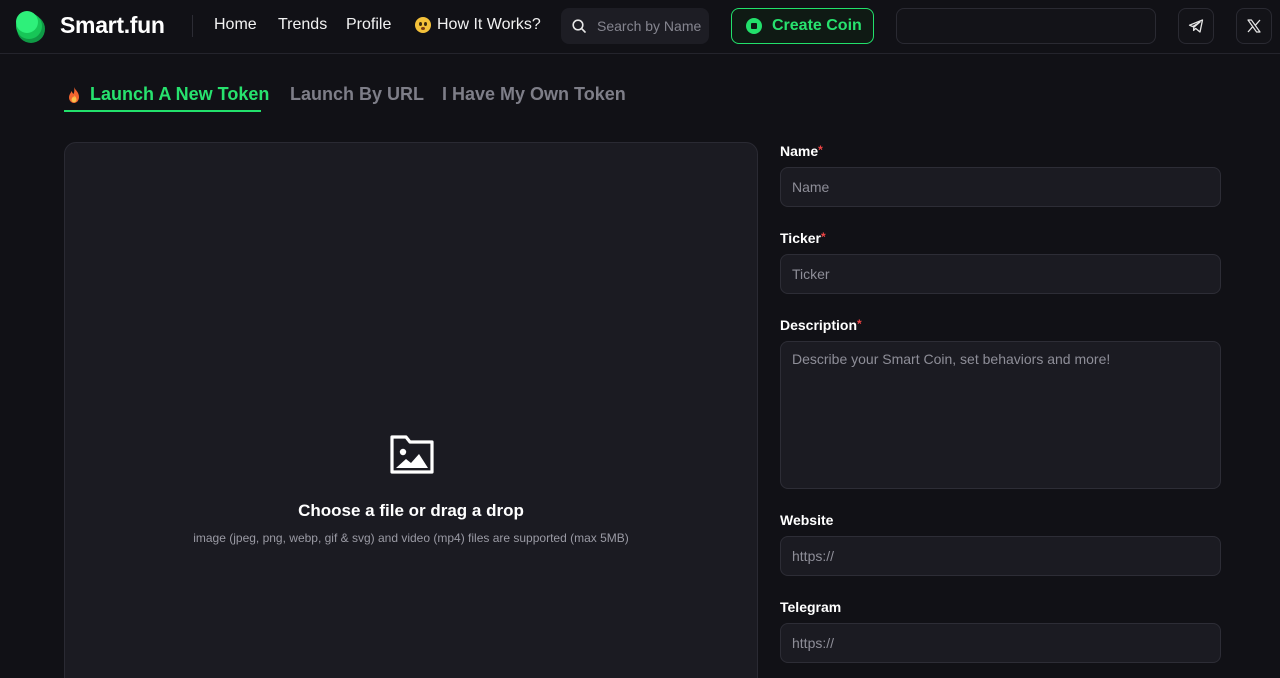  What do you see at coordinates (817, 25) in the screenshot?
I see `create-coin-label: Create Coin` at bounding box center [817, 25].